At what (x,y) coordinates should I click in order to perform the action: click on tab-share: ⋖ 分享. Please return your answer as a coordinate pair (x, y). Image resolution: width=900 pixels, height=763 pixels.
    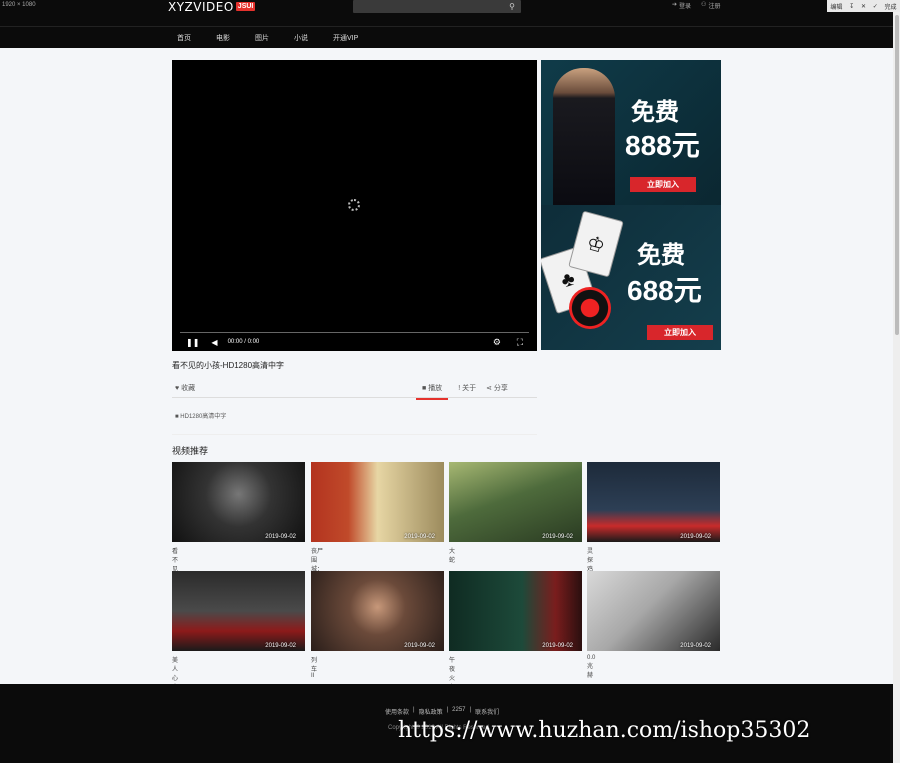
    Looking at the image, I should click on (497, 391).